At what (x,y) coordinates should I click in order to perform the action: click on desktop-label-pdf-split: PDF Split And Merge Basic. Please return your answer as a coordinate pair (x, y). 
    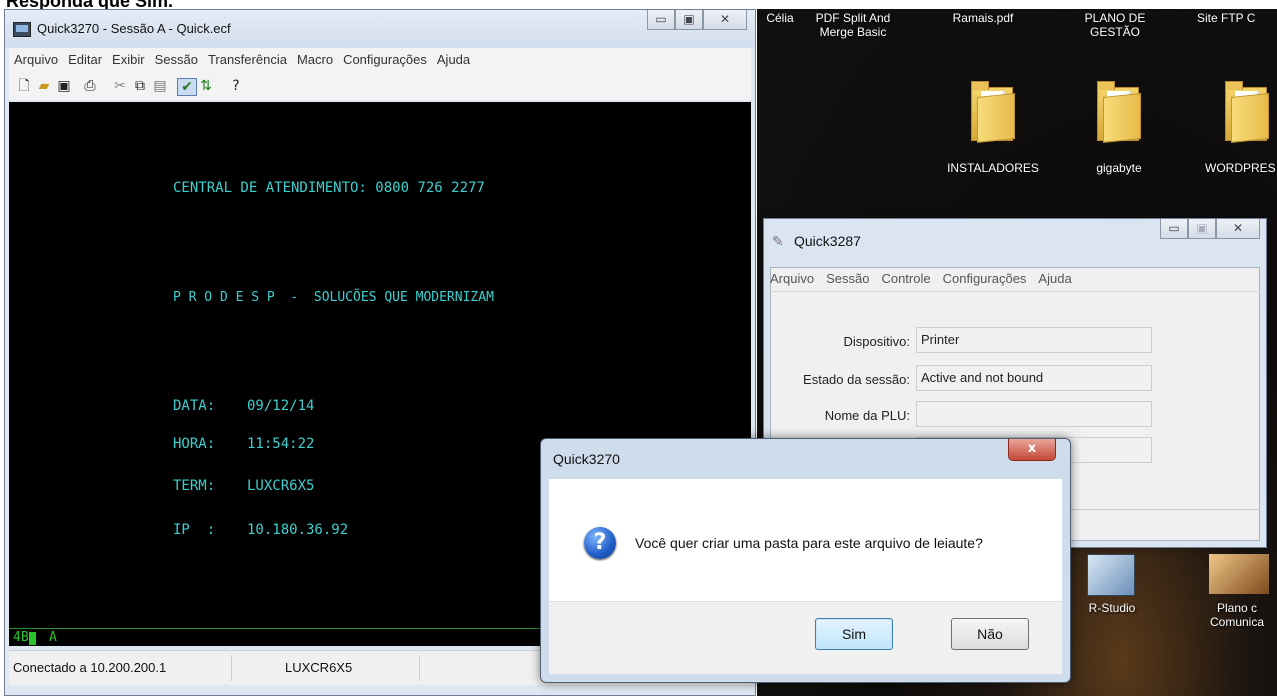
    Looking at the image, I should click on (853, 25).